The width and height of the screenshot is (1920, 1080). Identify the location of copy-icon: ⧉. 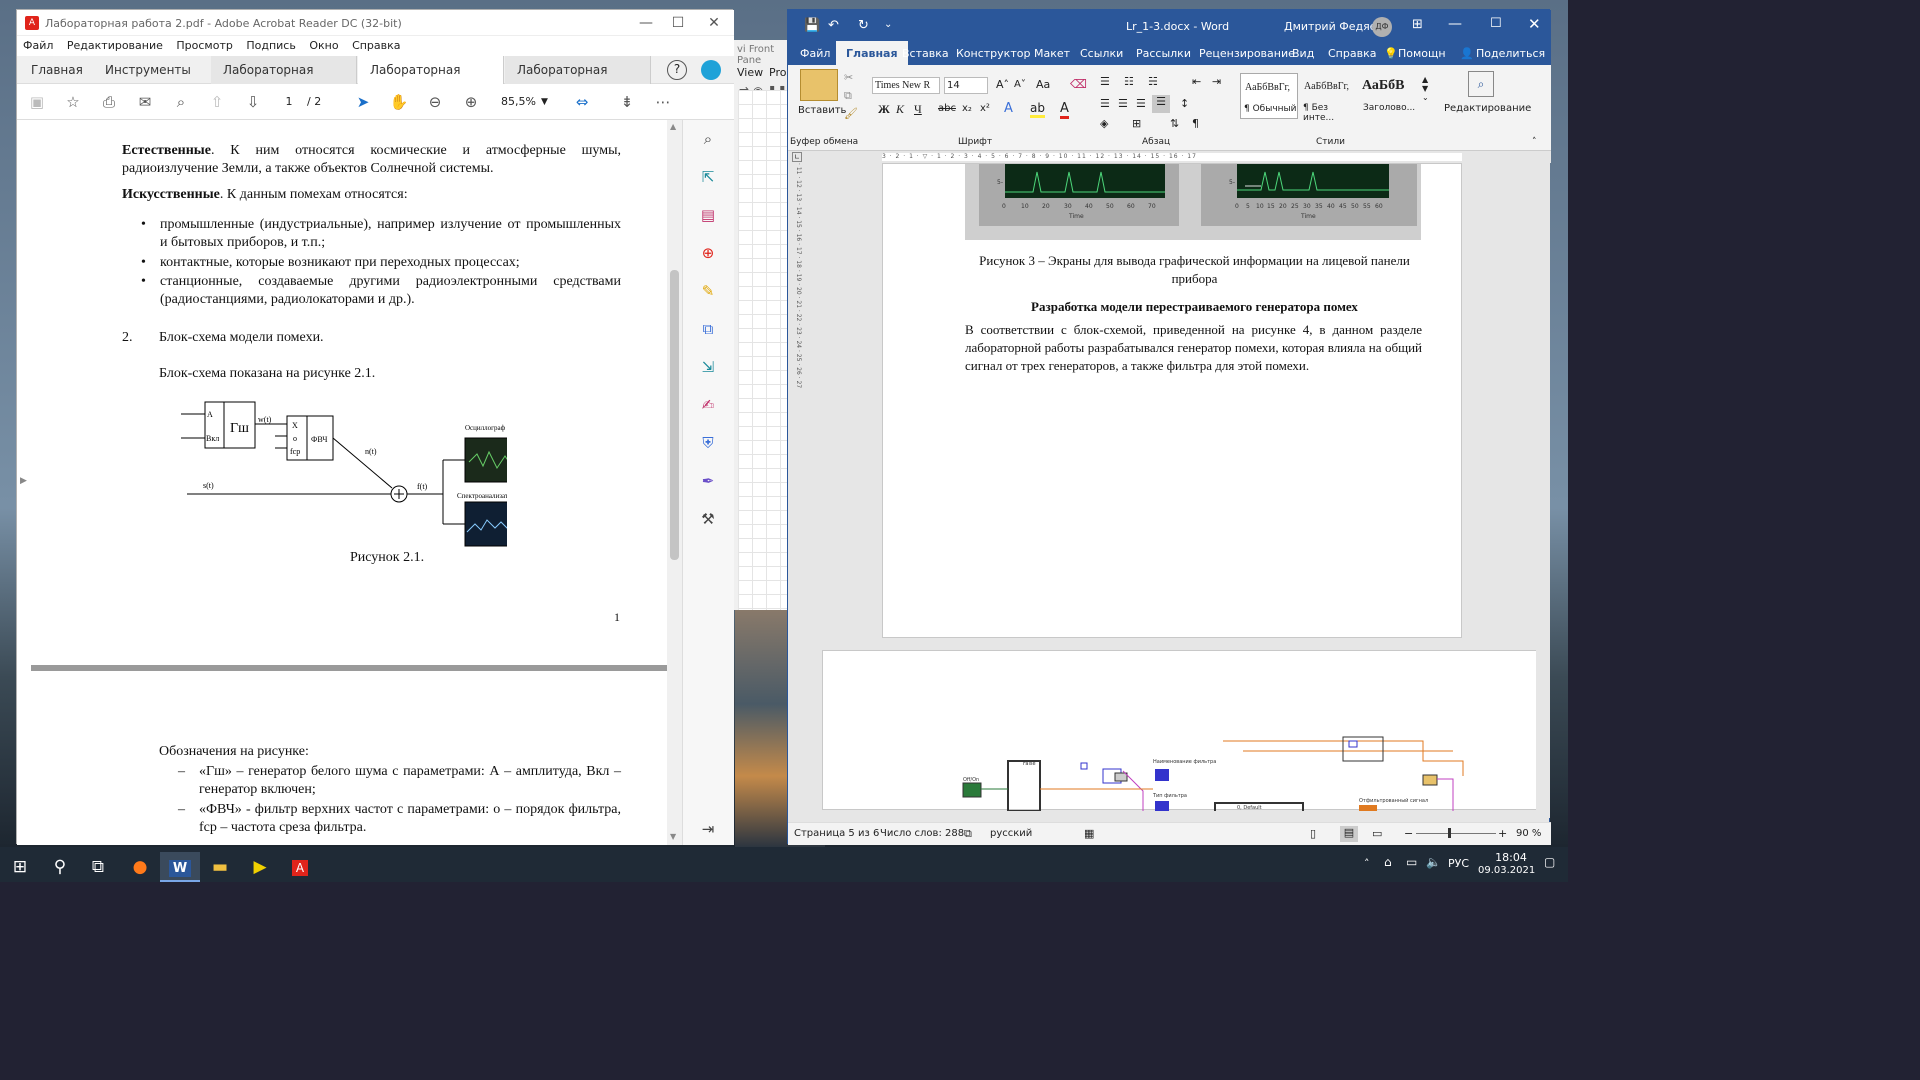
(848, 96).